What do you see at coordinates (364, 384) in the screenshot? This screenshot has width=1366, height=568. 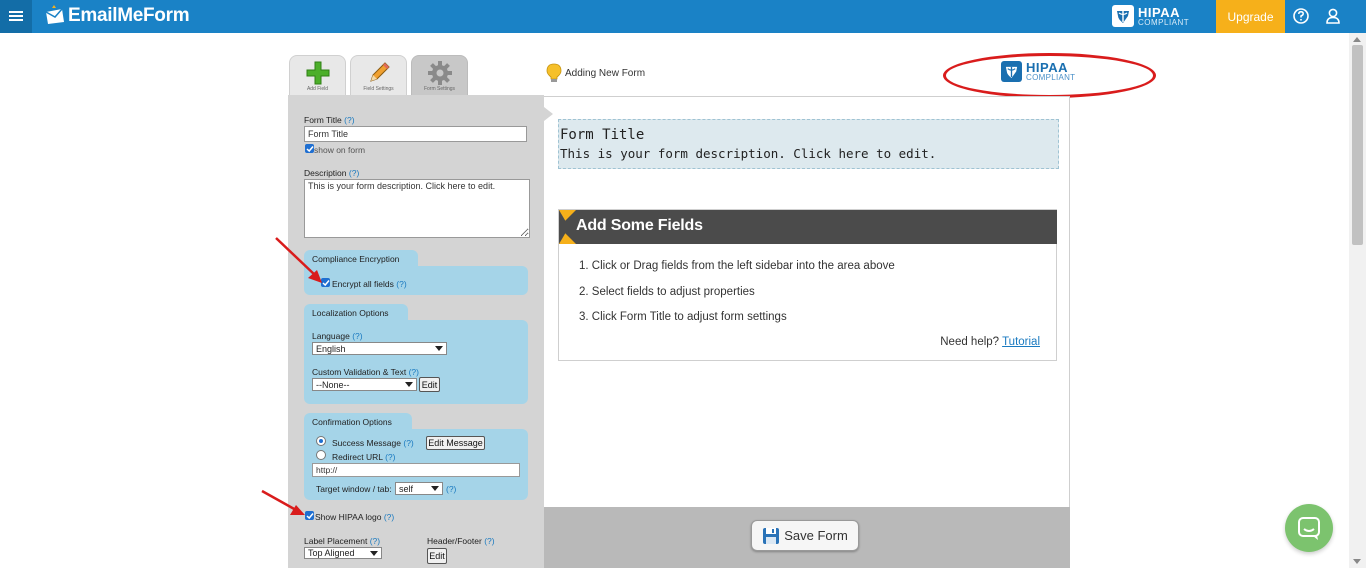 I see `custom-validation-select: --None--` at bounding box center [364, 384].